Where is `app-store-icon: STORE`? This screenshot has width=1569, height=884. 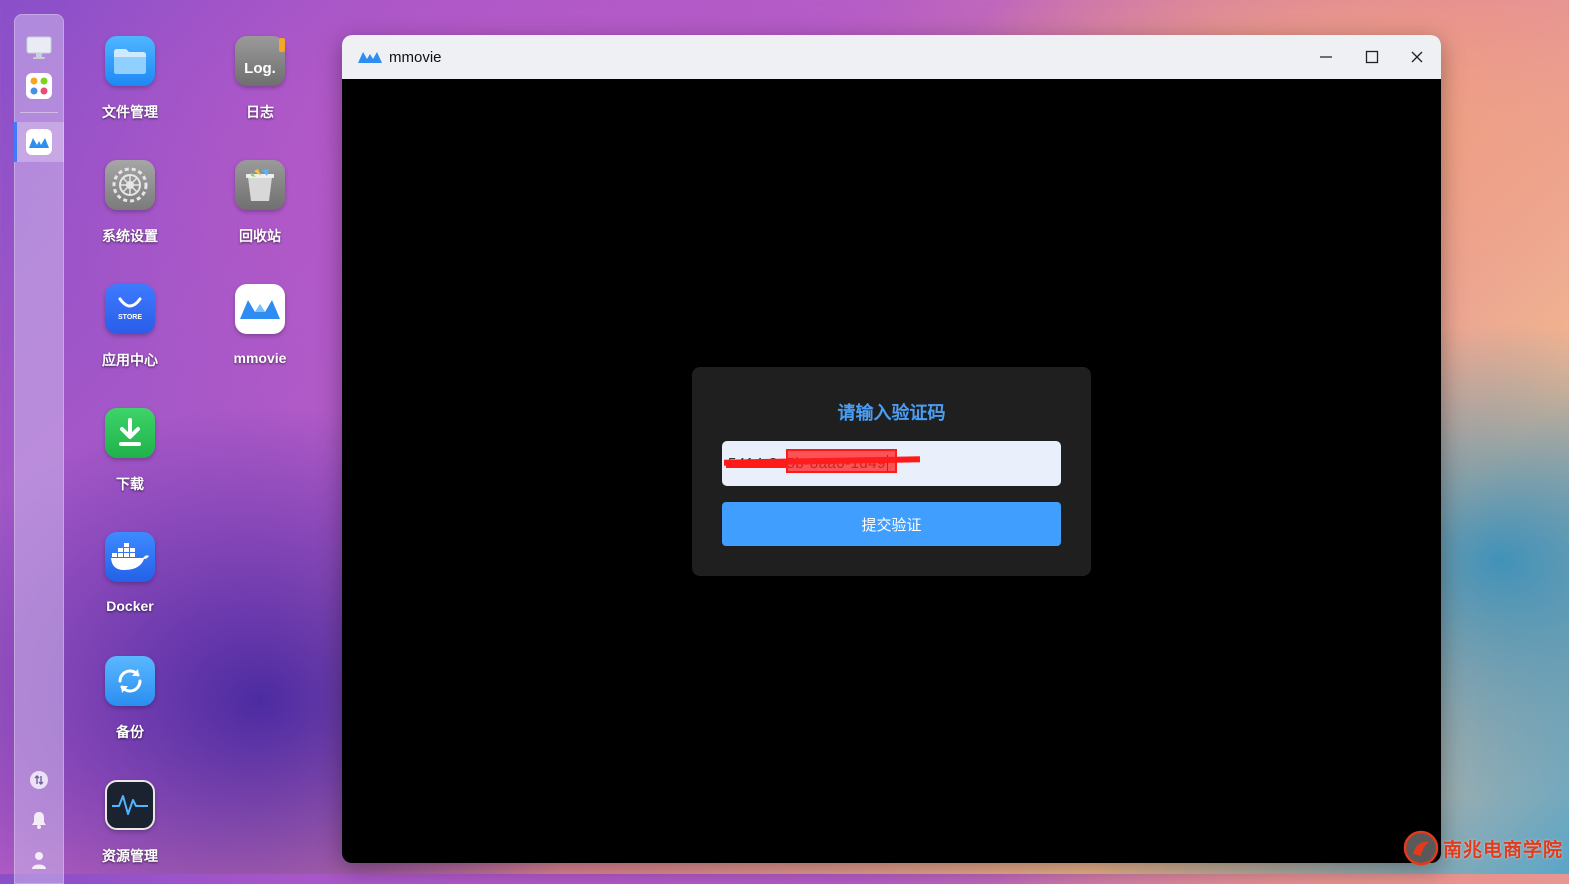 app-store-icon: STORE is located at coordinates (130, 309).